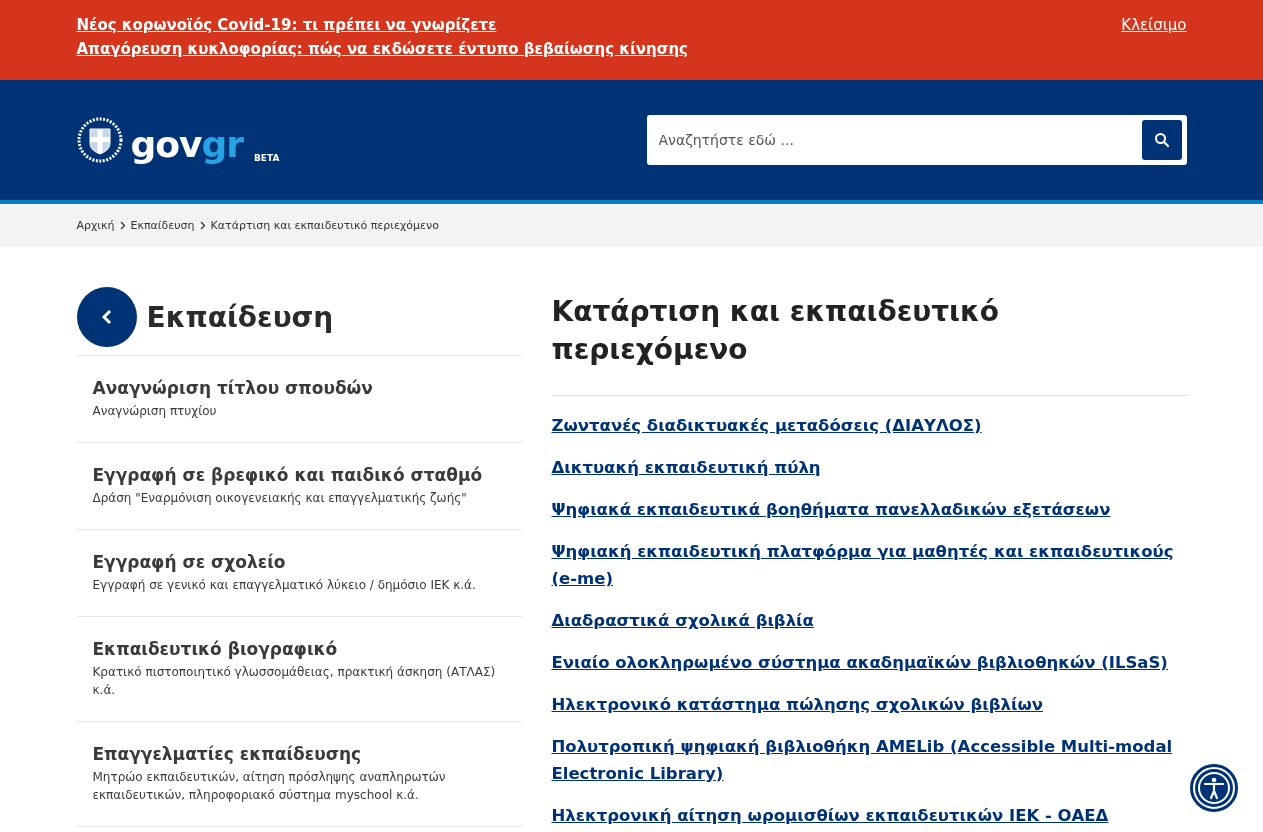 The height and width of the screenshot is (832, 1263). What do you see at coordinates (869, 467) in the screenshot?
I see `content-link: Δικτυακή εκπαιδευτική πύλη` at bounding box center [869, 467].